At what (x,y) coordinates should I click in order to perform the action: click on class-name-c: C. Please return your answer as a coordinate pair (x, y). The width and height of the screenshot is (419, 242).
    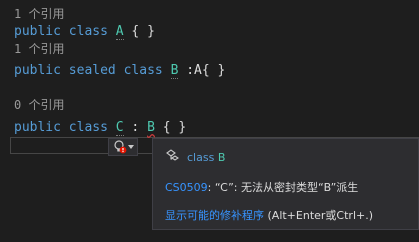
    Looking at the image, I should click on (119, 128).